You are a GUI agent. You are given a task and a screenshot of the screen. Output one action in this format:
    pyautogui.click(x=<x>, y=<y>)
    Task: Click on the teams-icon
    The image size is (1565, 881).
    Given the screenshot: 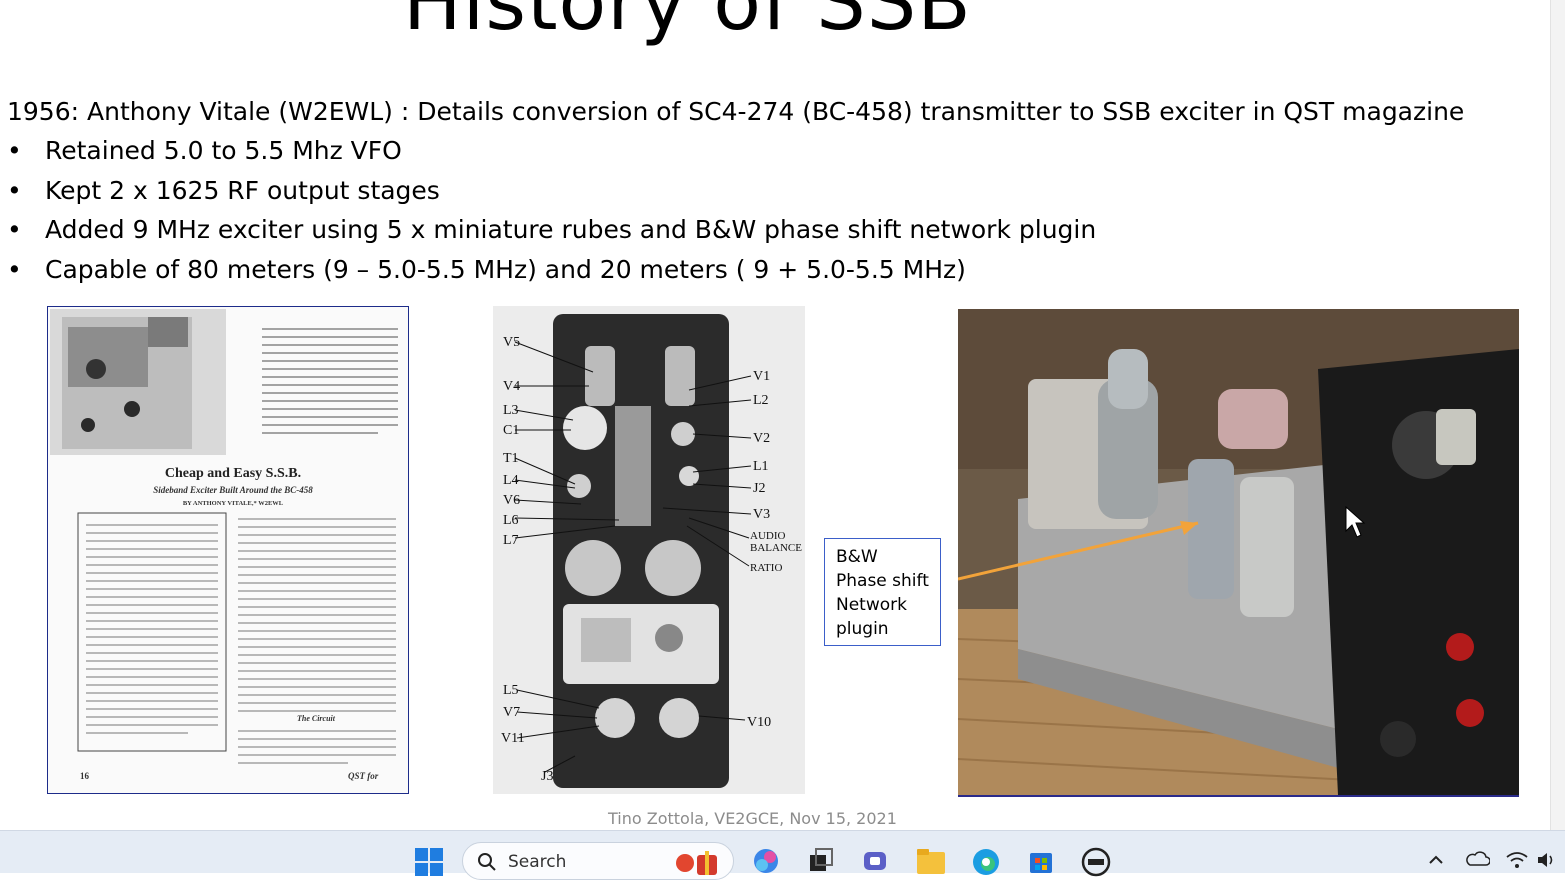 What is the action you would take?
    pyautogui.click(x=875, y=861)
    